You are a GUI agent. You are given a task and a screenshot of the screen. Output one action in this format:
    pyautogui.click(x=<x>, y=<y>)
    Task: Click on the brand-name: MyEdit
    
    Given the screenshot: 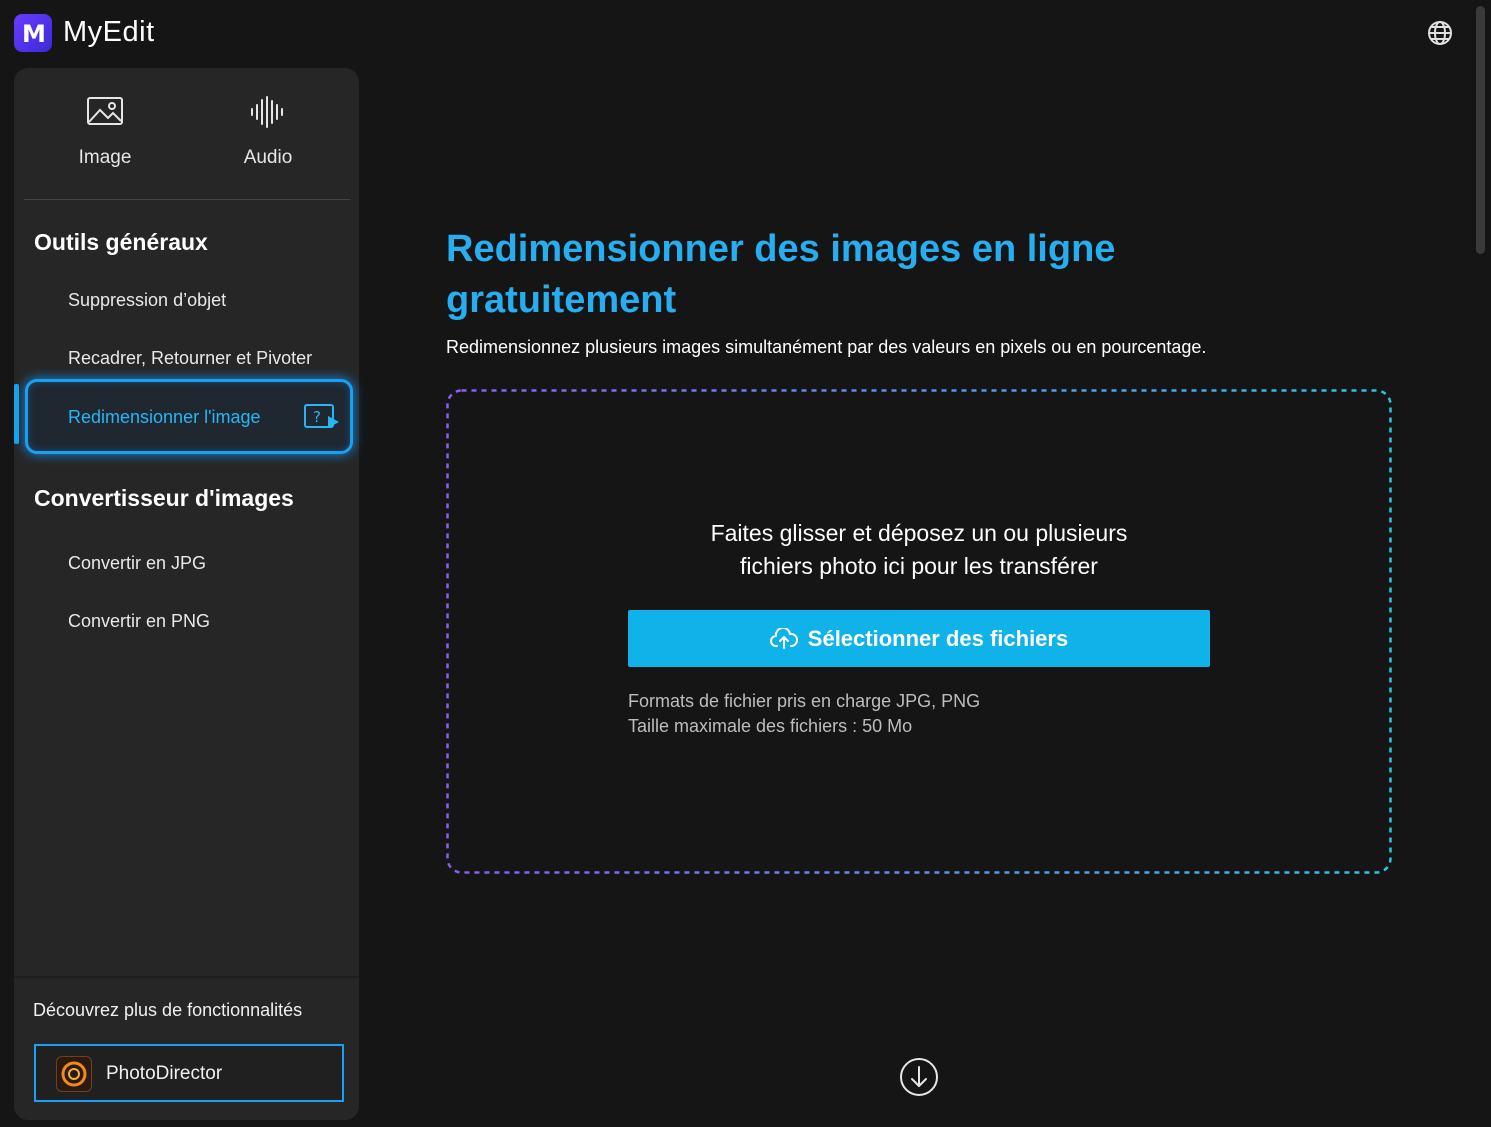 What is the action you would take?
    pyautogui.click(x=109, y=32)
    